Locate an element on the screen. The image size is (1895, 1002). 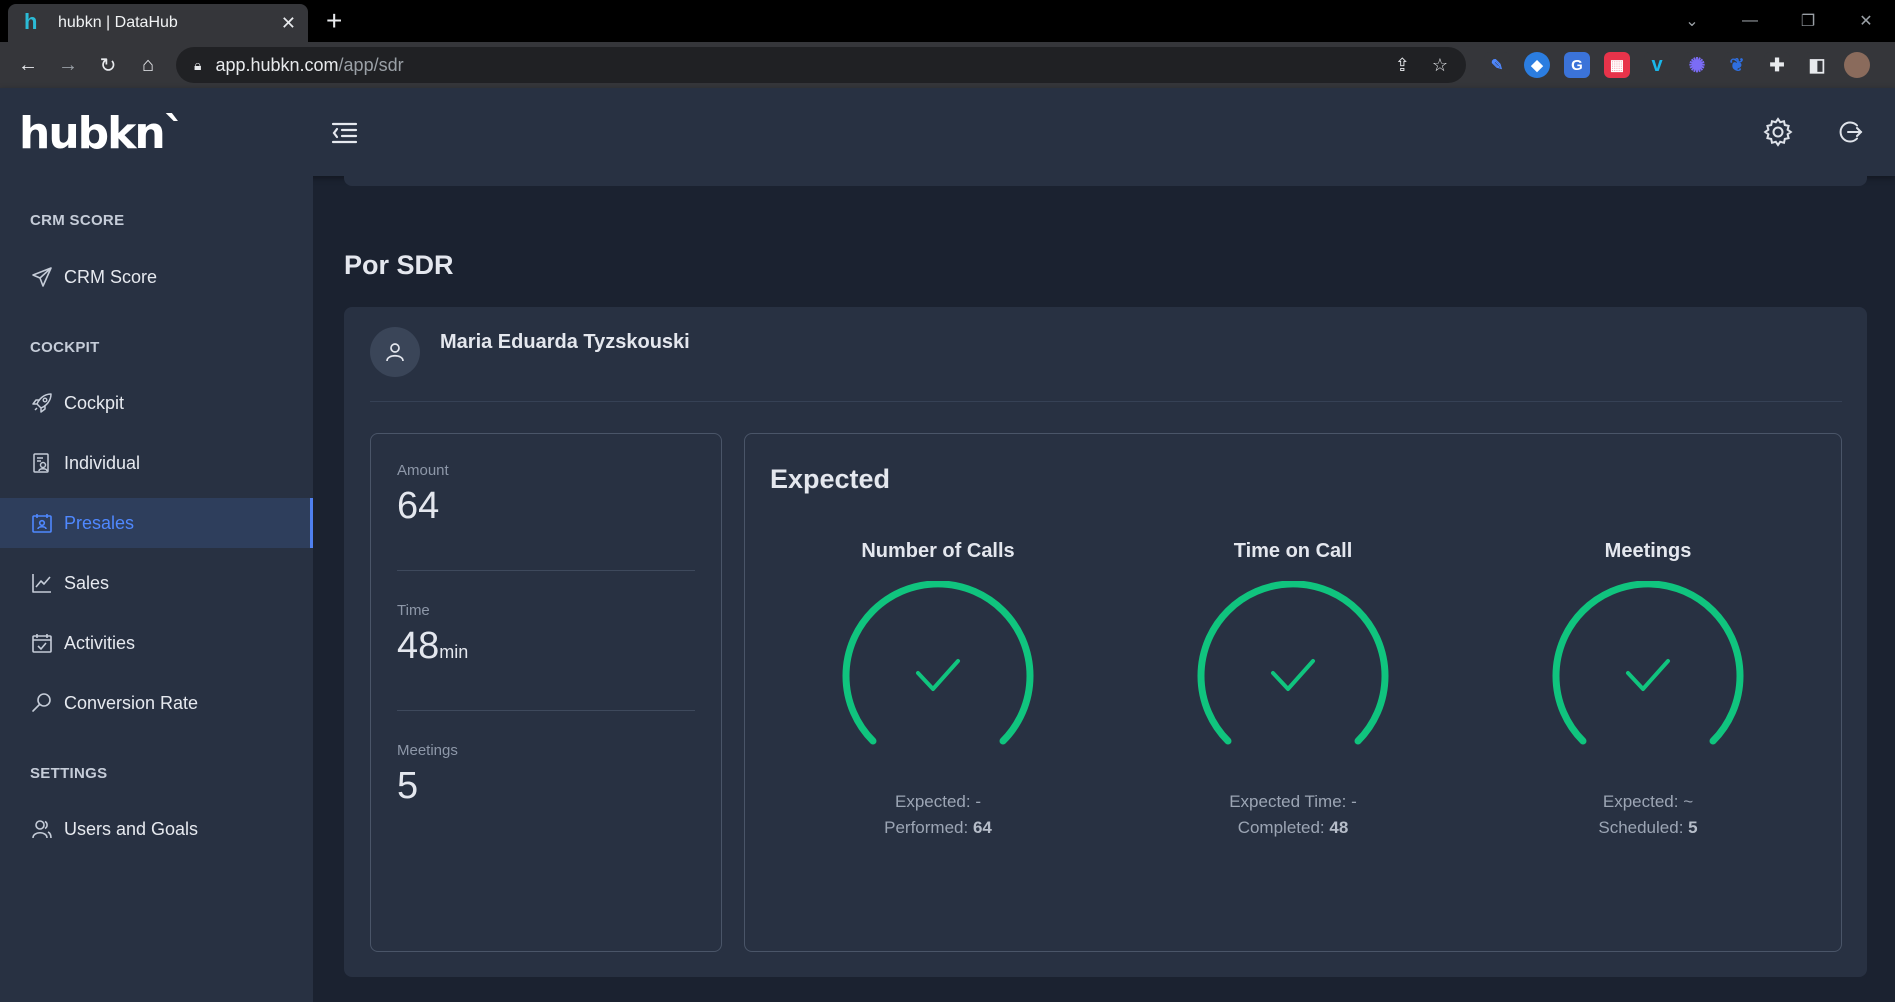
collapse-menu-icon is located at coordinates (345, 133).